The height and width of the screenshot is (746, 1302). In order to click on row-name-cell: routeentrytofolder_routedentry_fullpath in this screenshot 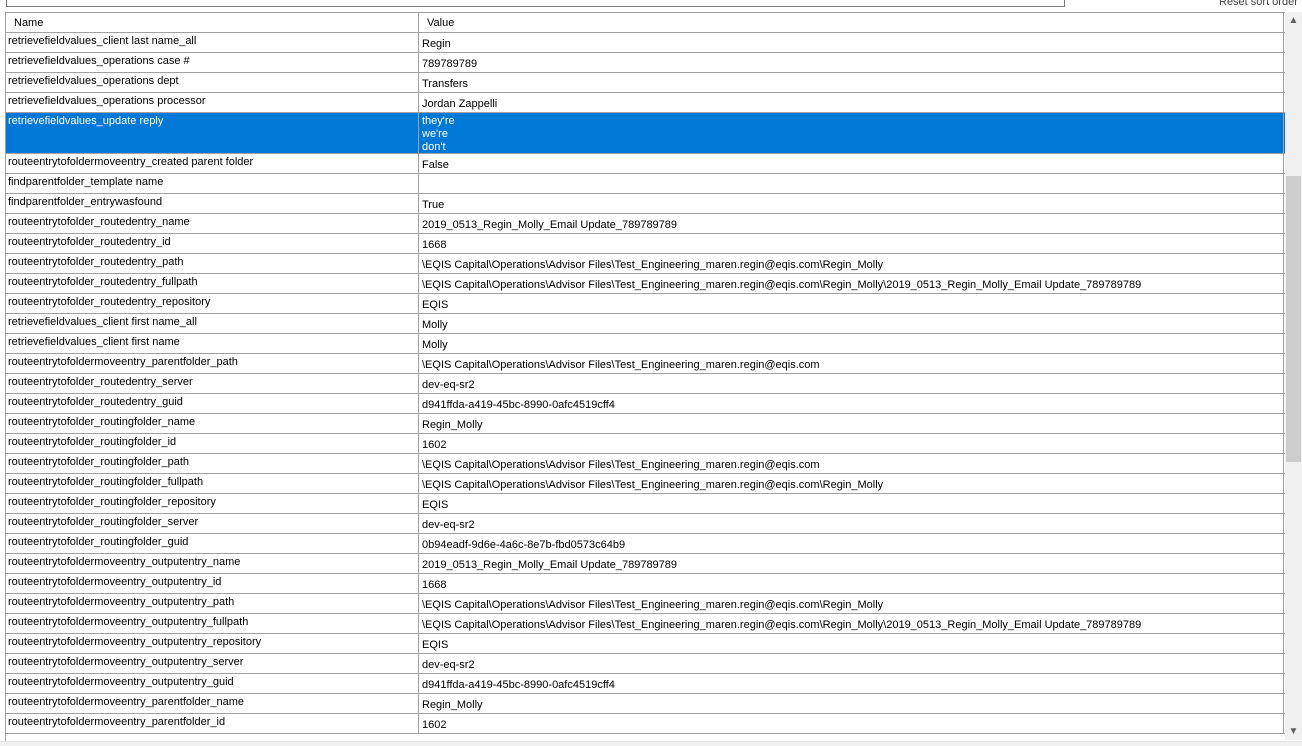, I will do `click(212, 283)`.